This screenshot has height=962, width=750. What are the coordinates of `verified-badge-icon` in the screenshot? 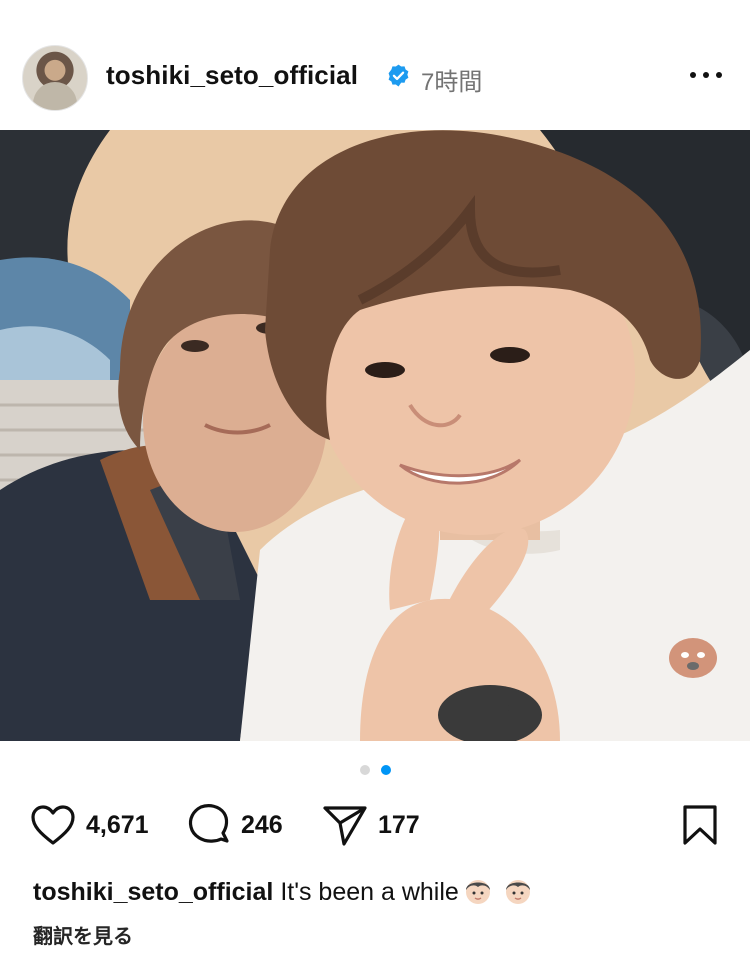 It's located at (398, 75).